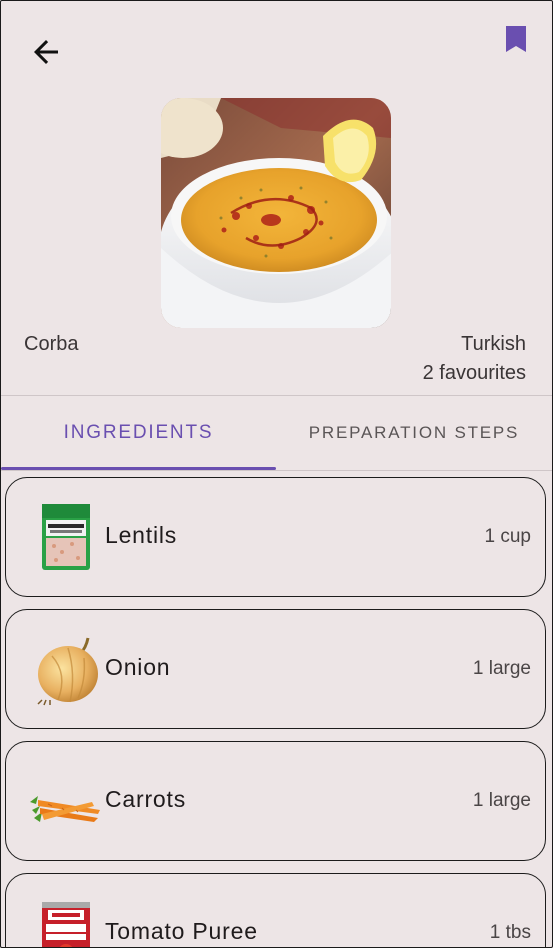 This screenshot has height=948, width=553. I want to click on onion-icon, so click(65, 670).